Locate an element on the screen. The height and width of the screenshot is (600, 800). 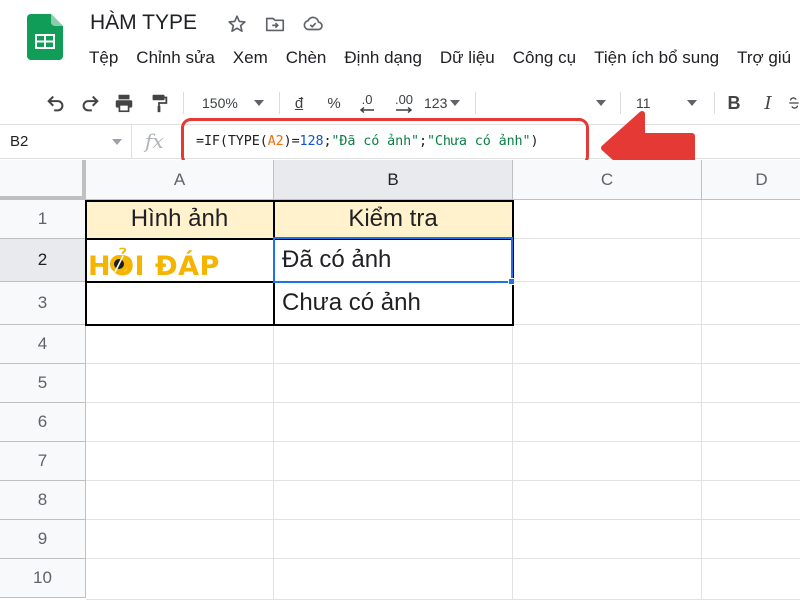
row-header-2: 2 is located at coordinates (43, 260).